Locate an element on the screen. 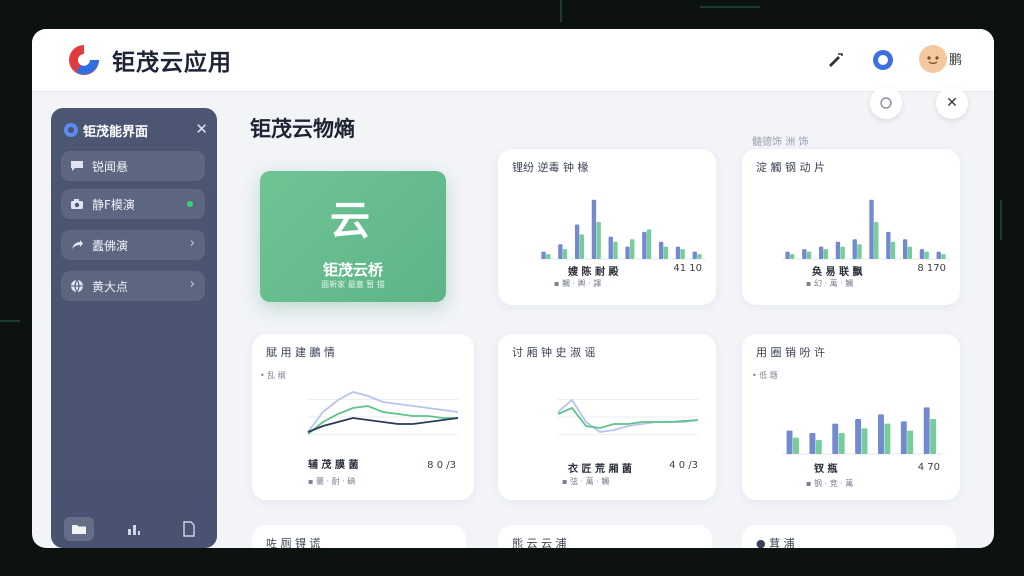  user-name: 鹏 is located at coordinates (955, 58).